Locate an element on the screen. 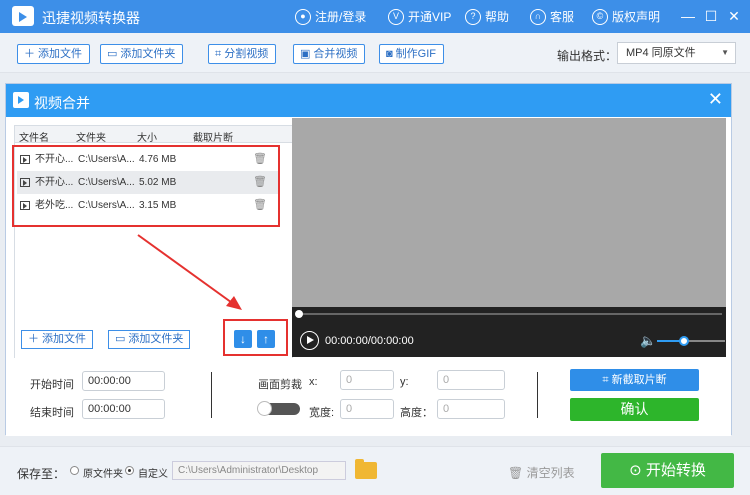 Image resolution: width=750 pixels, height=495 pixels. radio-custom-folder is located at coordinates (129, 470).